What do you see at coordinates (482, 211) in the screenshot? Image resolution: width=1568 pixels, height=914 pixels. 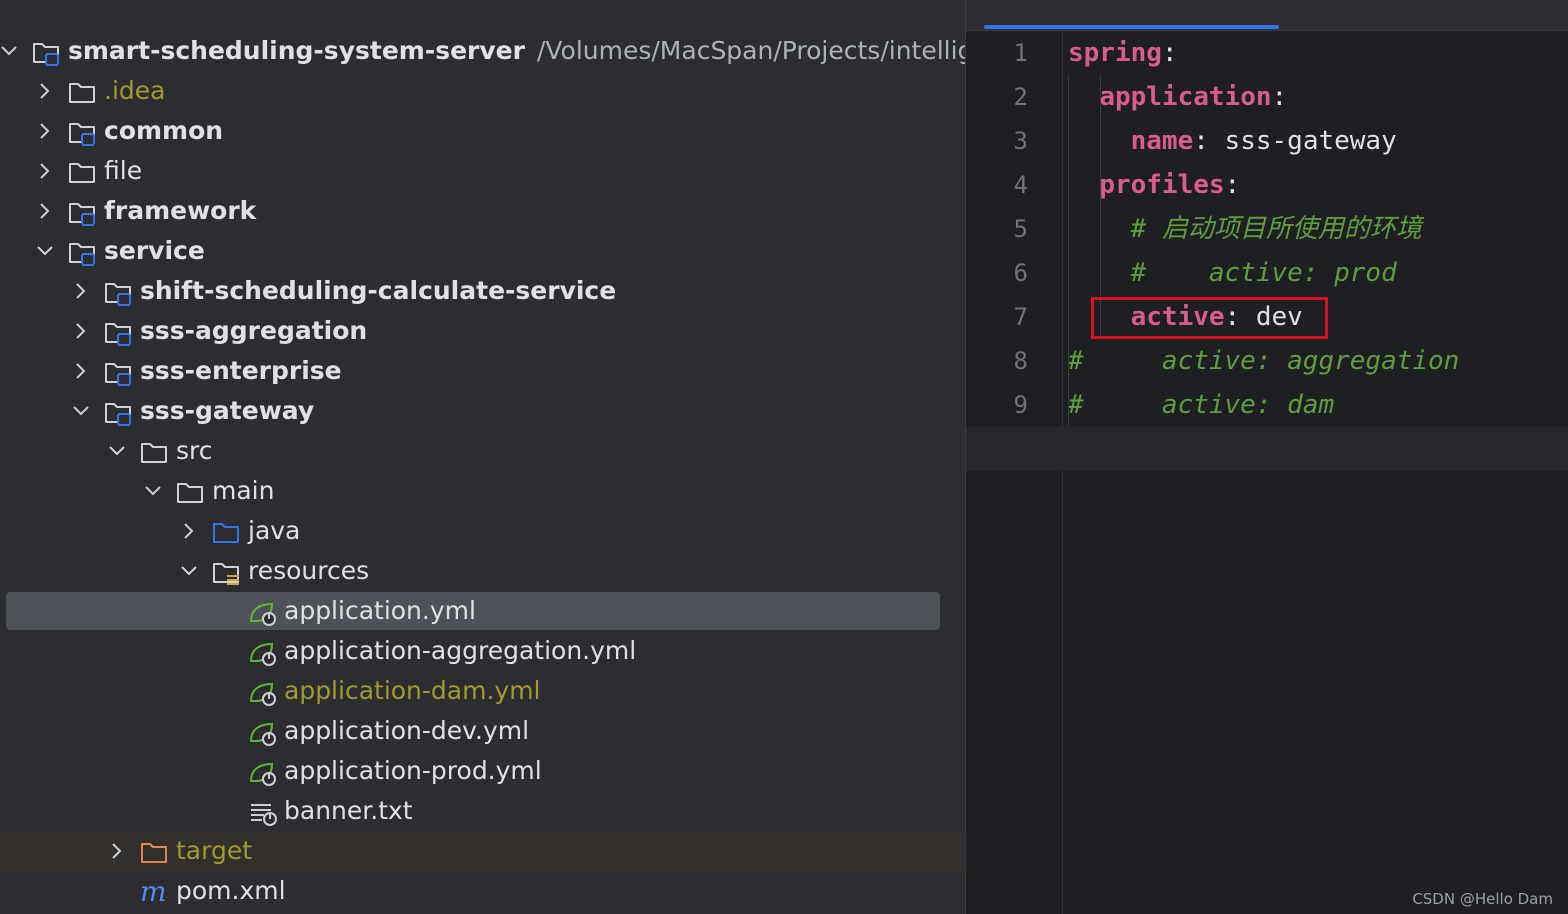 I see `tree-row: framework` at bounding box center [482, 211].